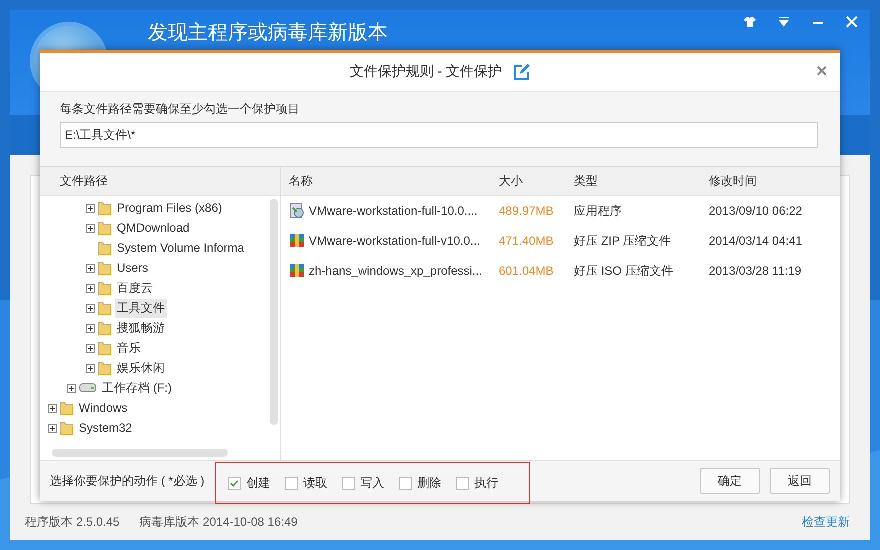 This screenshot has width=880, height=550. What do you see at coordinates (527, 211) in the screenshot?
I see `file-size: 489.97MB` at bounding box center [527, 211].